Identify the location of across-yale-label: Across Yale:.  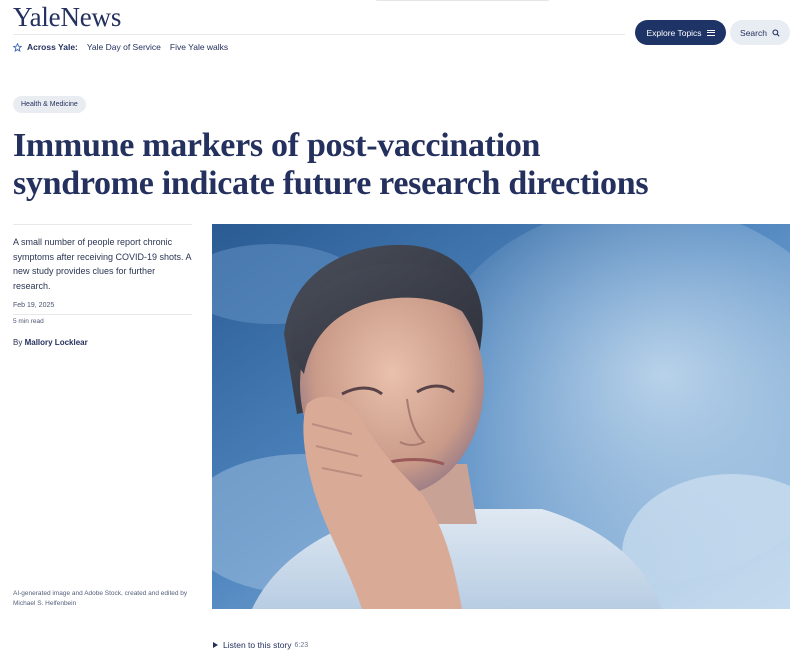
(52, 47).